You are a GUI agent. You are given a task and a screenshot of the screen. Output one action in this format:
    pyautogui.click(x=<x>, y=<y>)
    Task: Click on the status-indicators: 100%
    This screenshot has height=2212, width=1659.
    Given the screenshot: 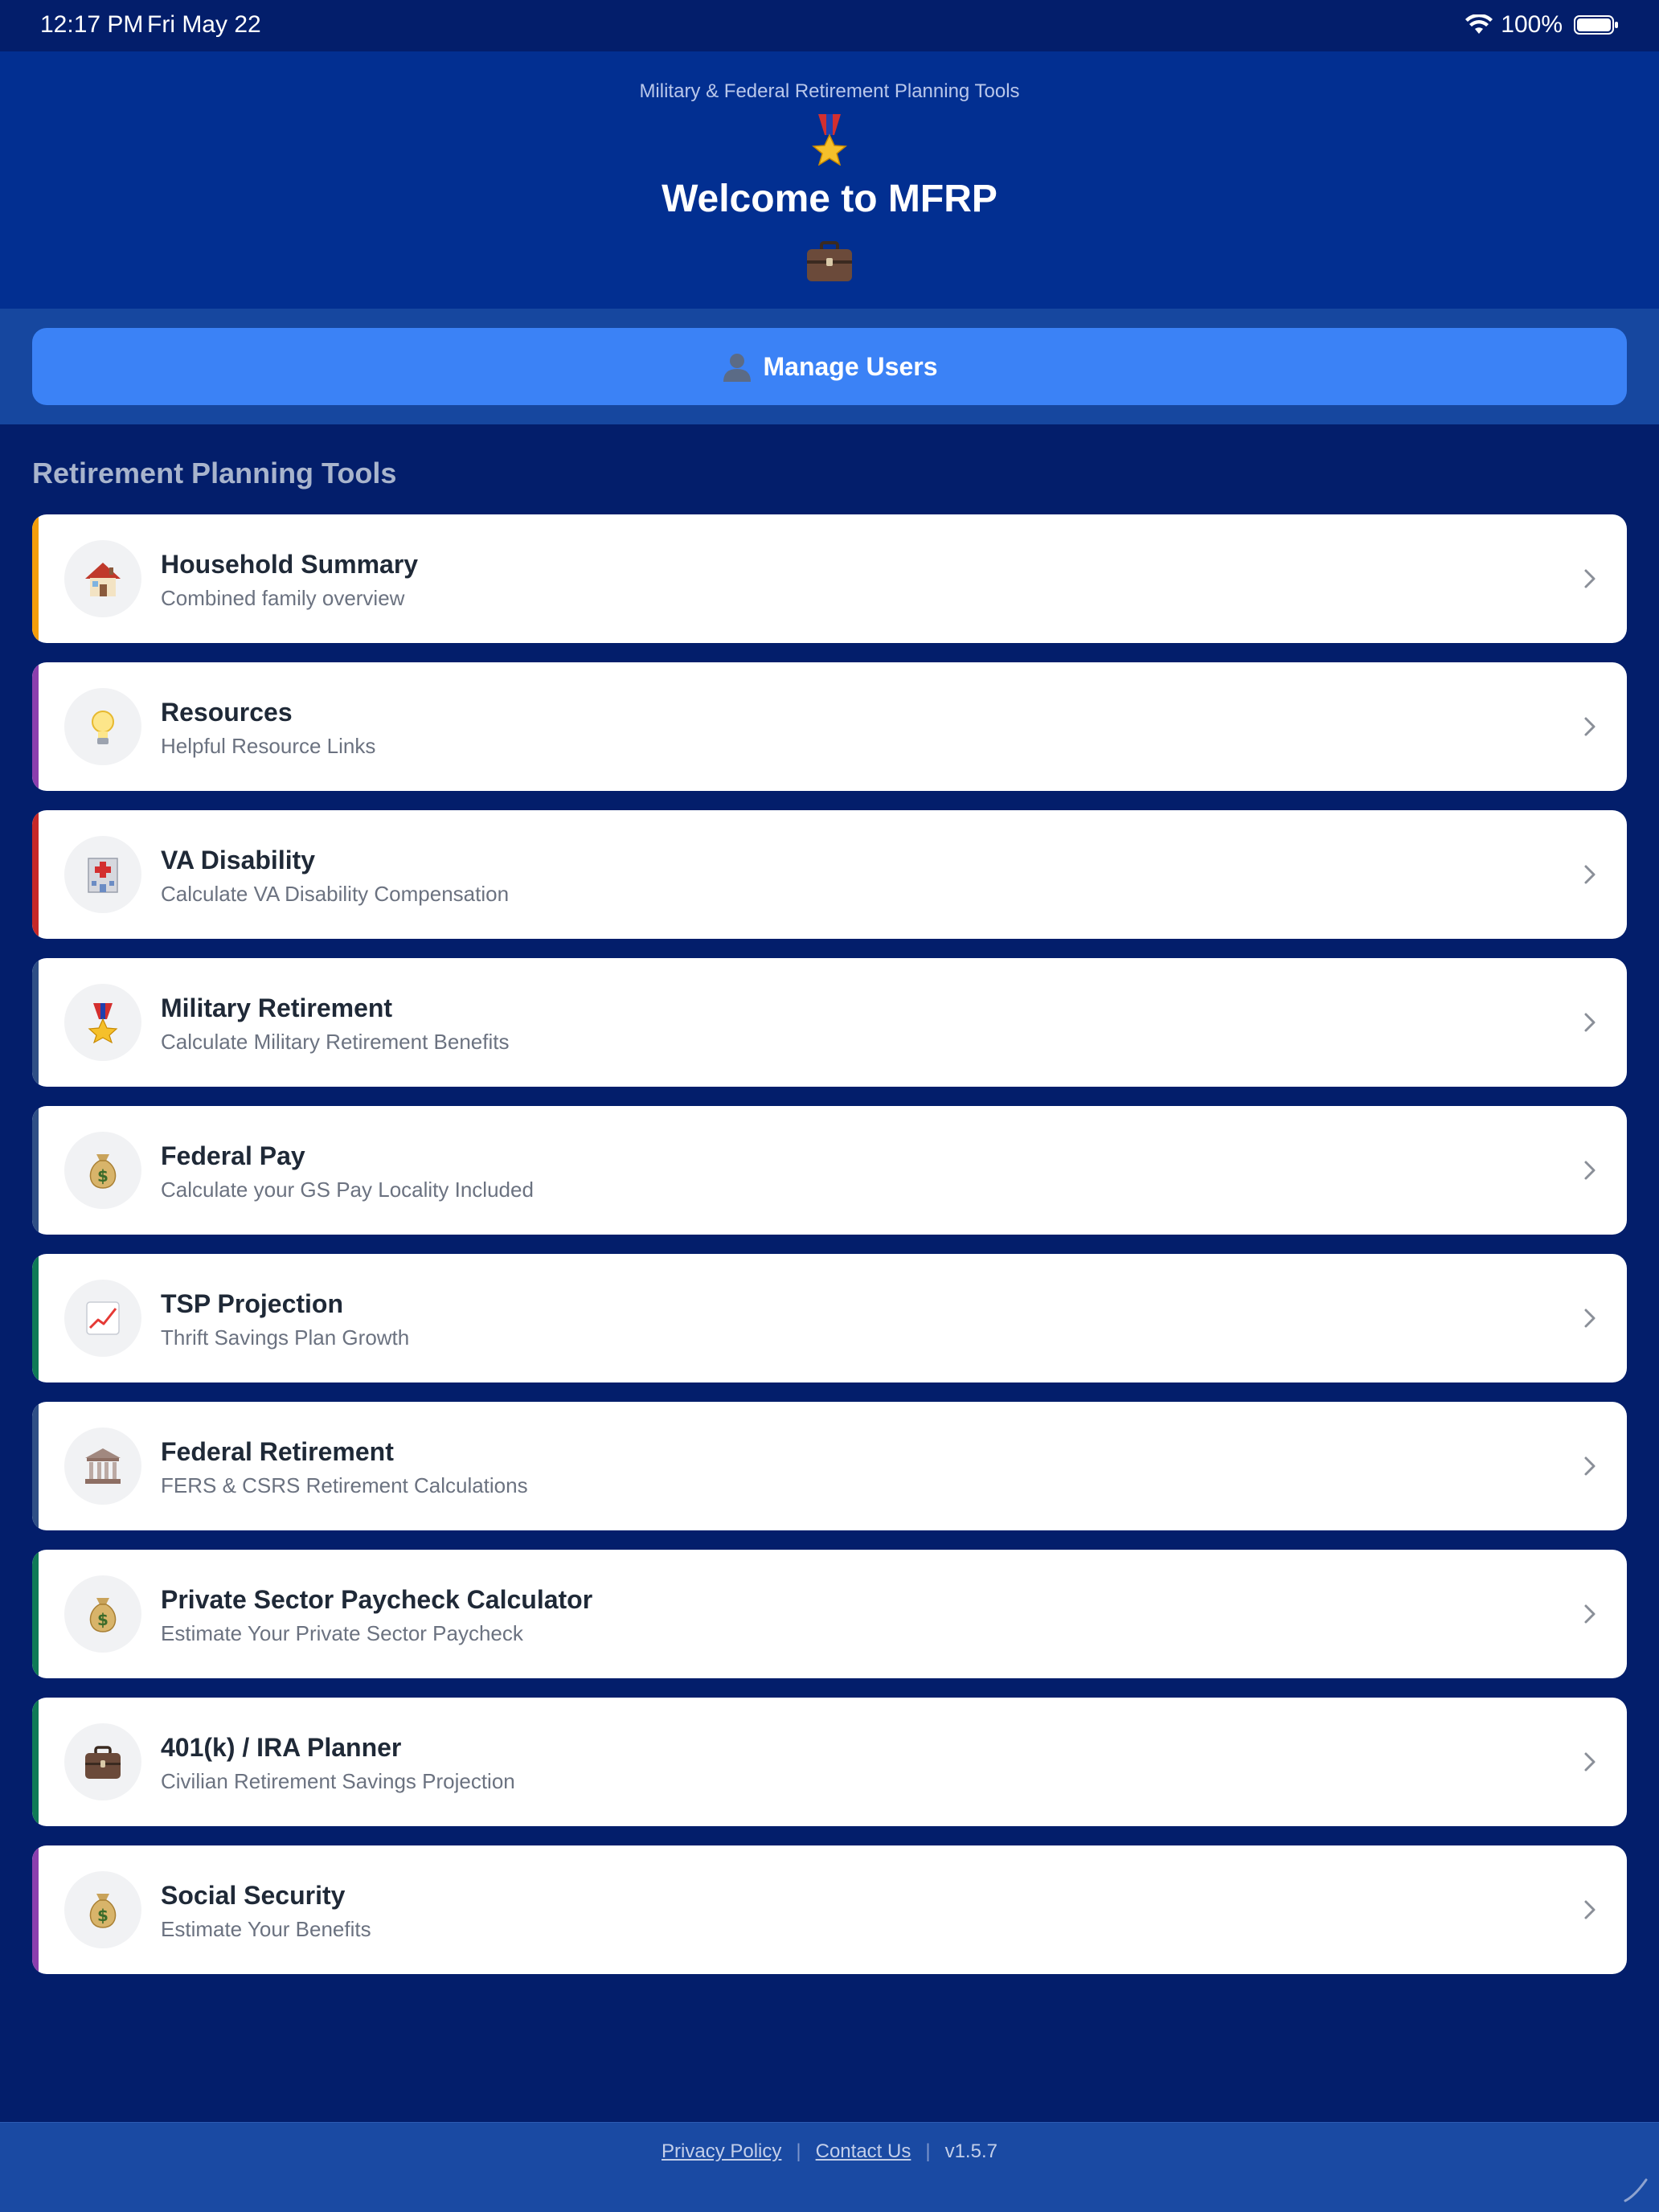 What is the action you would take?
    pyautogui.click(x=1542, y=25)
    